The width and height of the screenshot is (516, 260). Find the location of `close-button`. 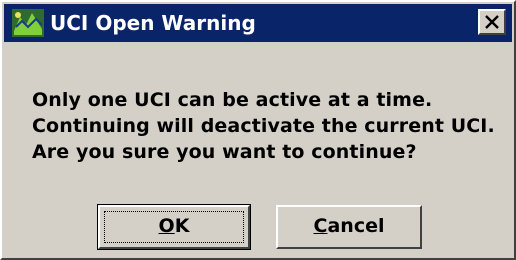

close-button is located at coordinates (492, 22).